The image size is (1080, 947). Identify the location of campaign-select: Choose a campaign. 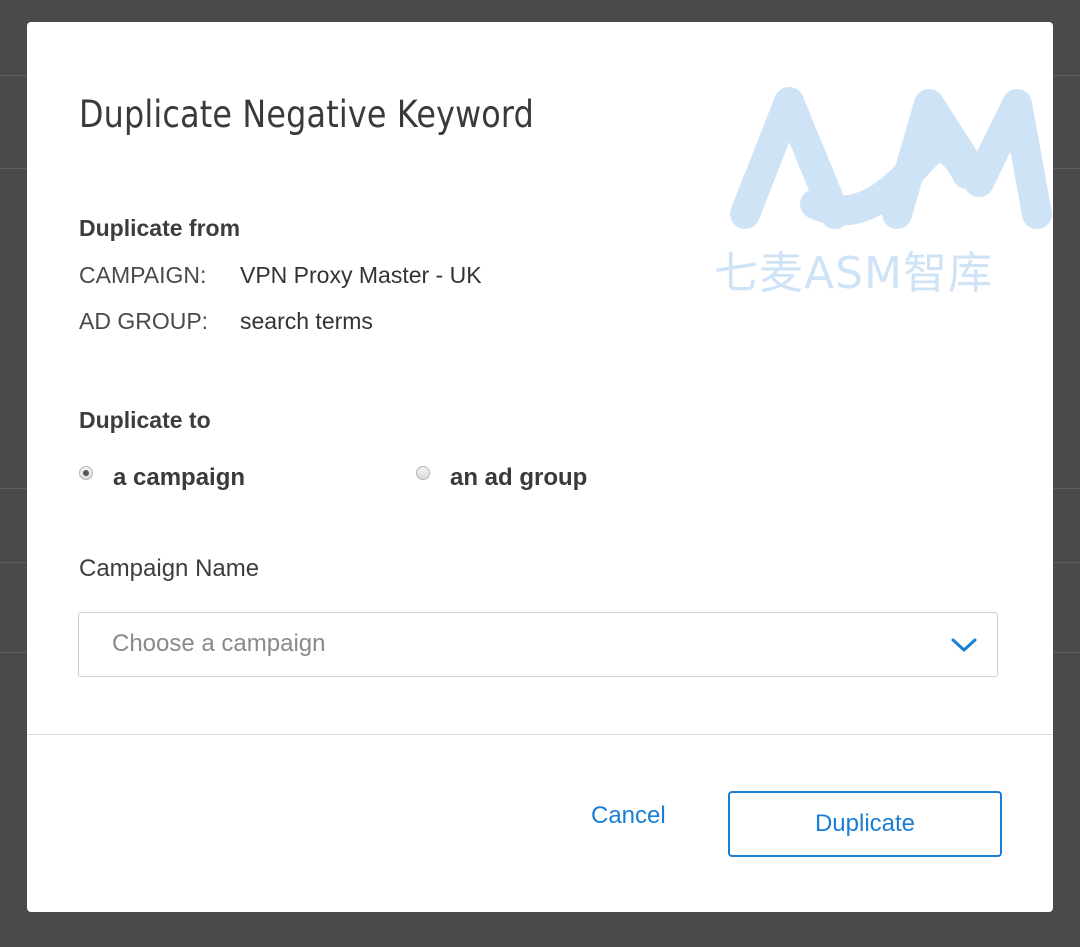
(538, 644).